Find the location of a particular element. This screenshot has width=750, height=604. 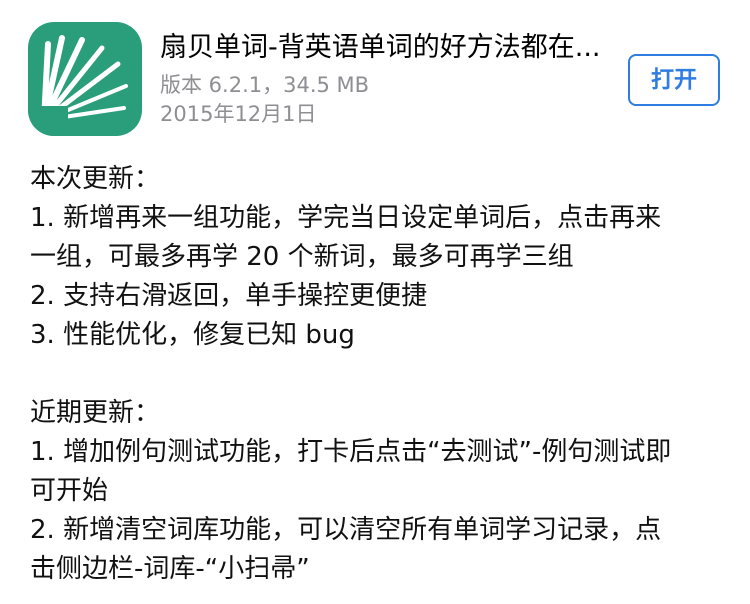

shanbay-app-icon is located at coordinates (85, 79).